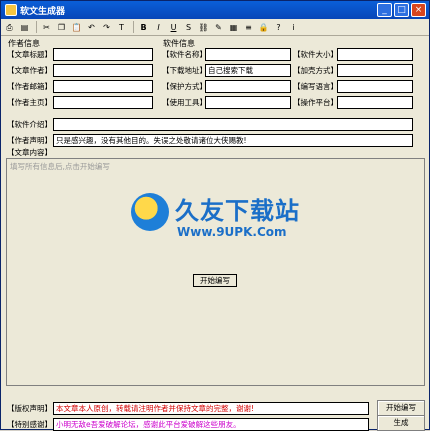 This screenshot has height=431, width=430. What do you see at coordinates (61, 27) in the screenshot?
I see `copy-icon: ❐` at bounding box center [61, 27].